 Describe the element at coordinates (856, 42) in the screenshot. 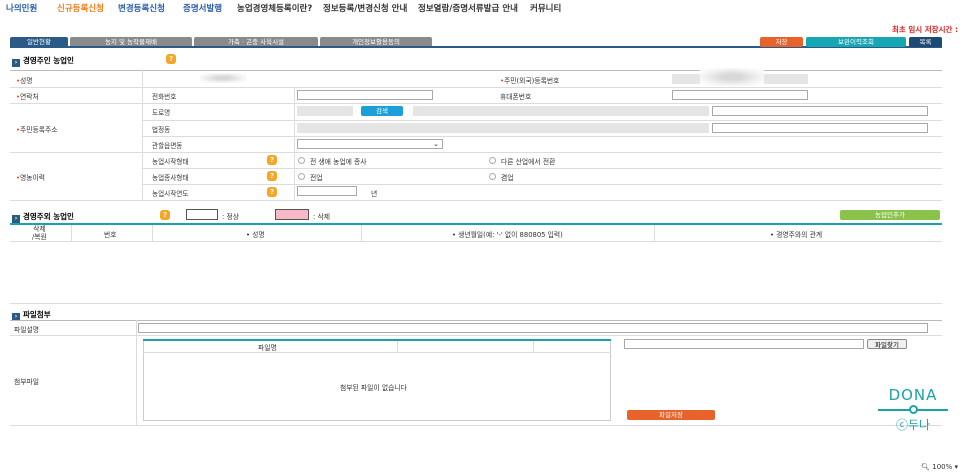

I see `history-button: 보완이력조회` at that location.